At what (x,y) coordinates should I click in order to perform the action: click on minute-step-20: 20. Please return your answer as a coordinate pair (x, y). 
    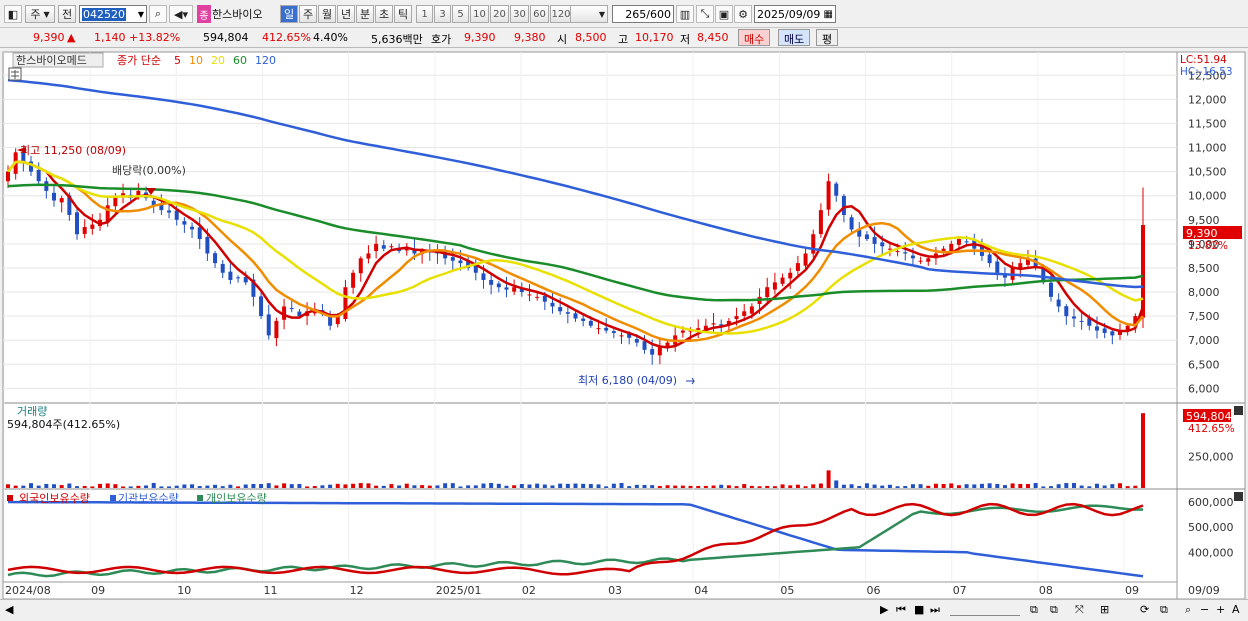
    Looking at the image, I should click on (499, 14).